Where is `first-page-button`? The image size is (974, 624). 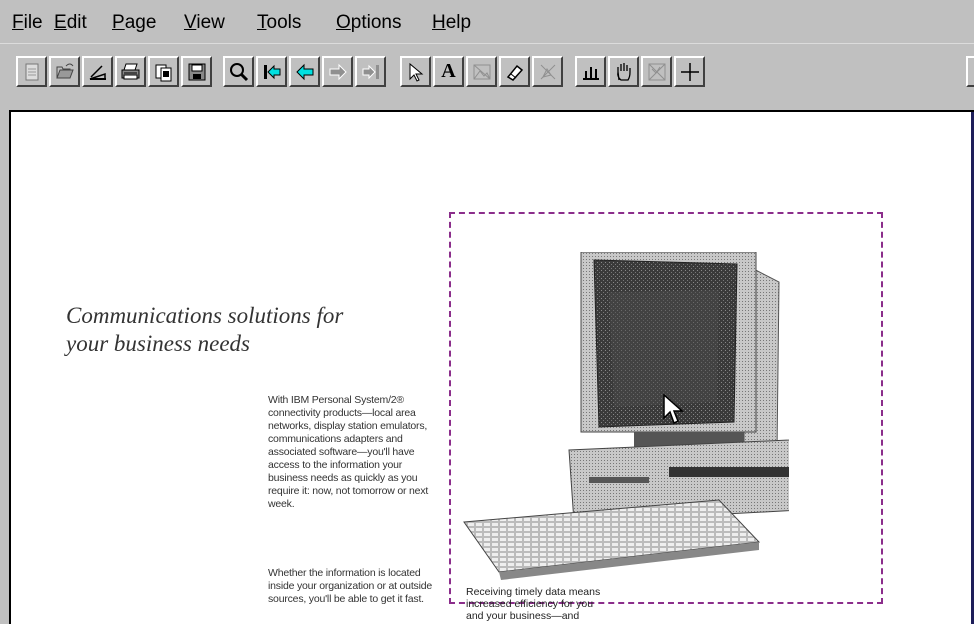 first-page-button is located at coordinates (271, 71).